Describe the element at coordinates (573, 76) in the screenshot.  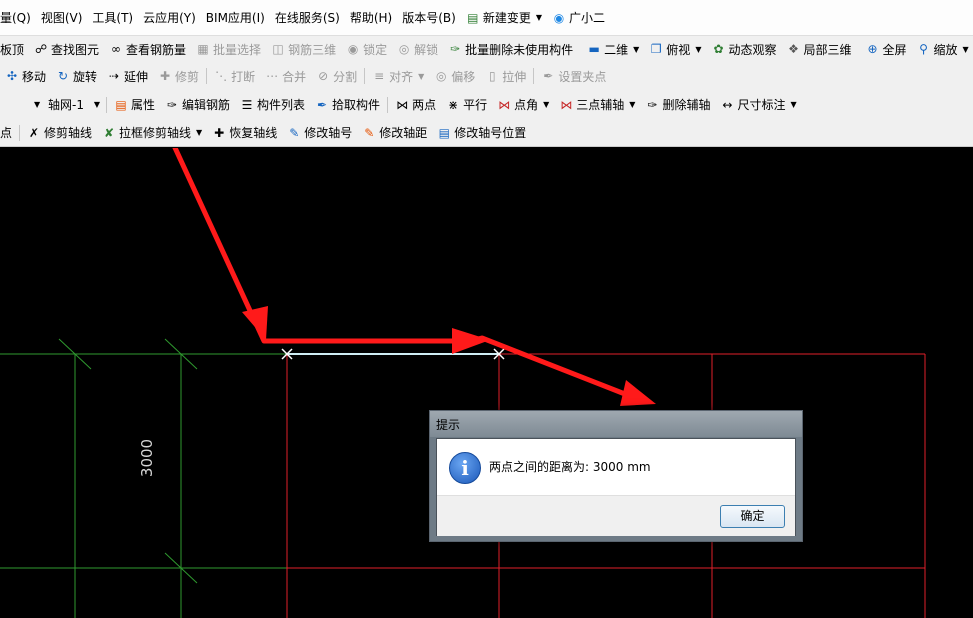
I see `set-grip-button: ✒ 设置夹点` at that location.